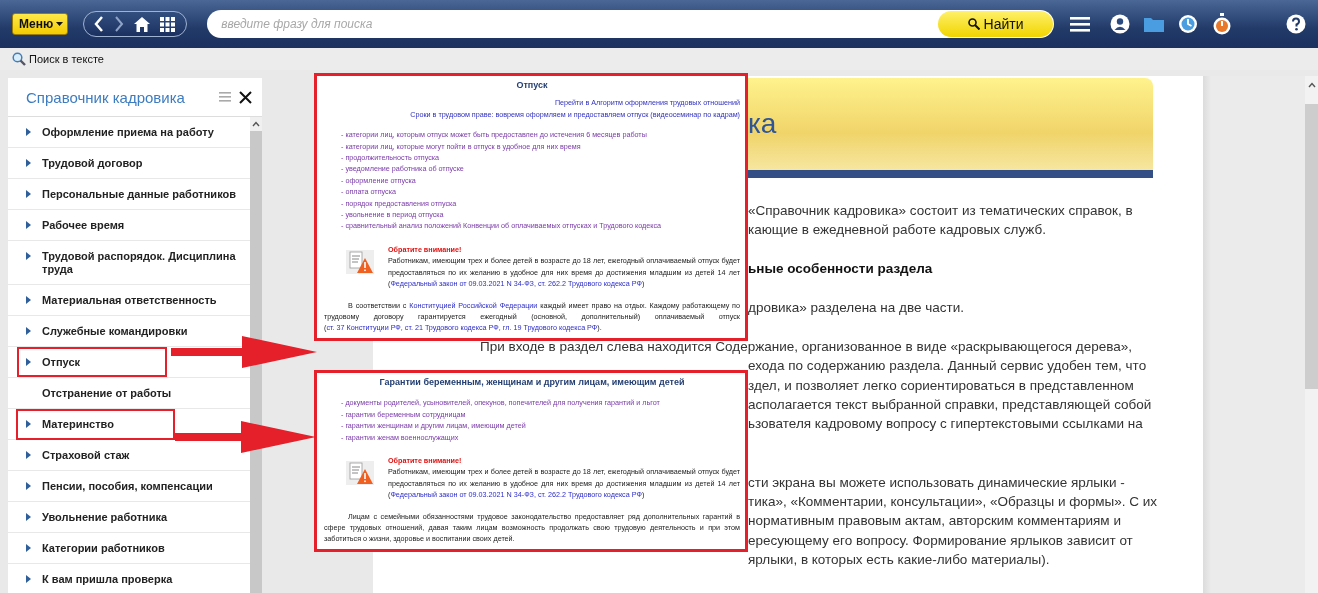  I want to click on text-line: нормативным правовым актам, авторским комментариям и, so click(934, 521).